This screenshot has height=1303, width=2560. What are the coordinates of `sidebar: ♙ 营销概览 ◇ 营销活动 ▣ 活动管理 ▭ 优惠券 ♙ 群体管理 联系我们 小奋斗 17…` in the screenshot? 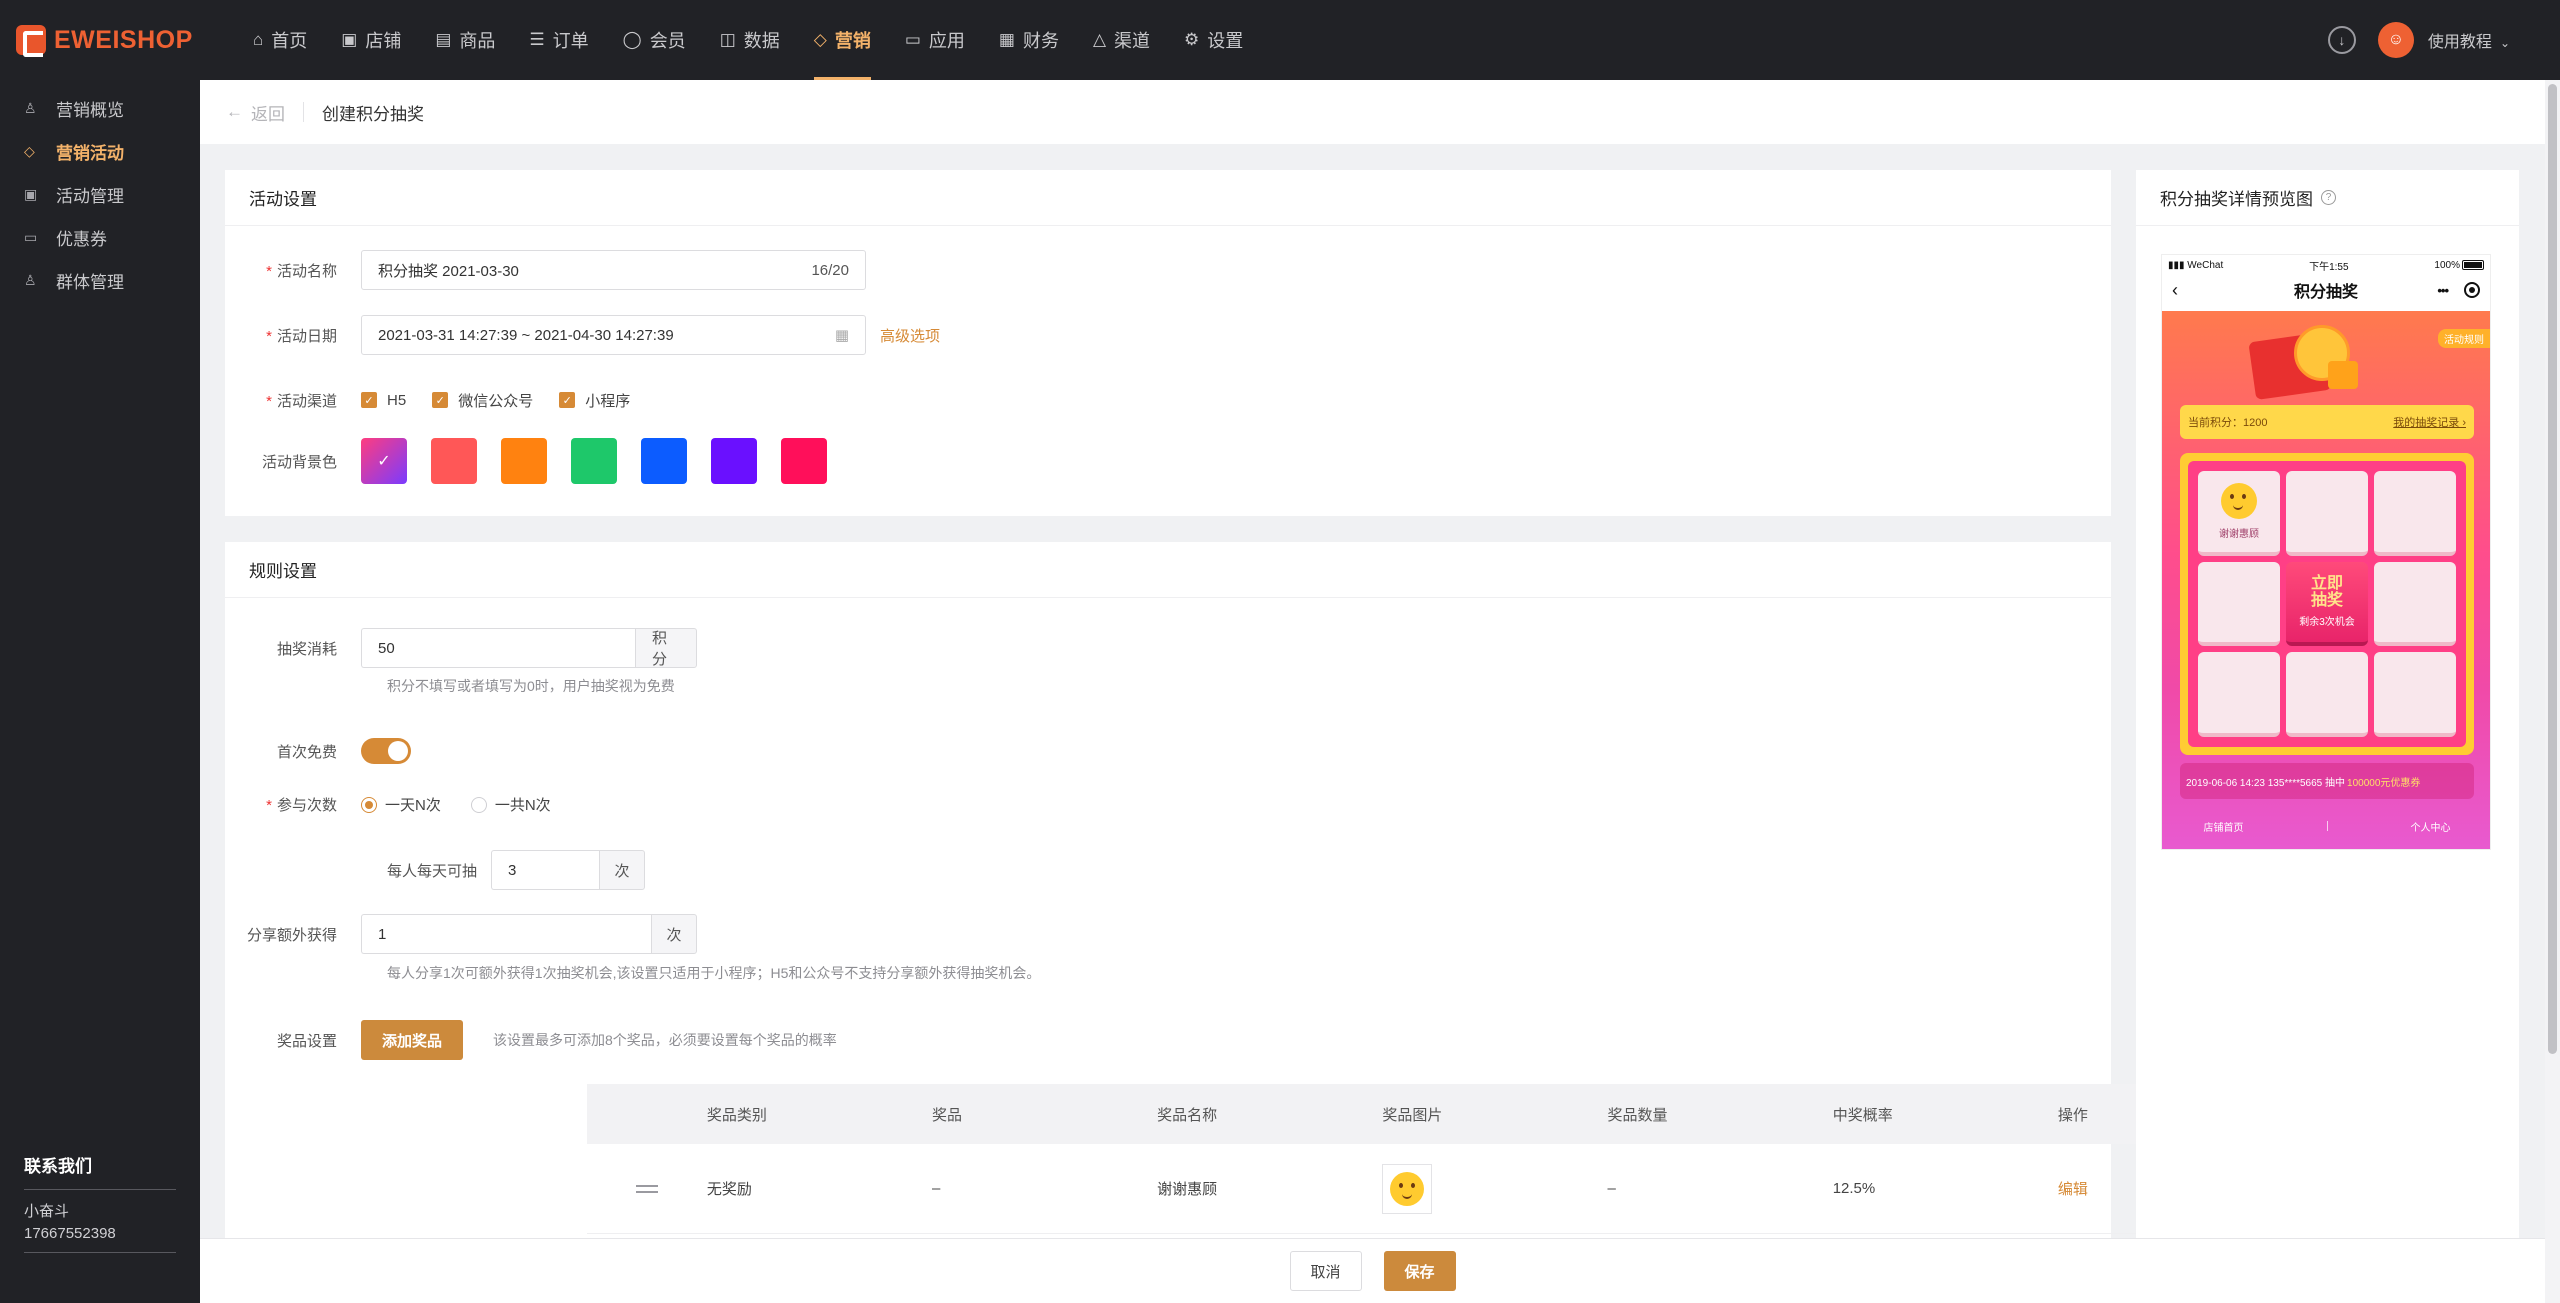 It's located at (100, 691).